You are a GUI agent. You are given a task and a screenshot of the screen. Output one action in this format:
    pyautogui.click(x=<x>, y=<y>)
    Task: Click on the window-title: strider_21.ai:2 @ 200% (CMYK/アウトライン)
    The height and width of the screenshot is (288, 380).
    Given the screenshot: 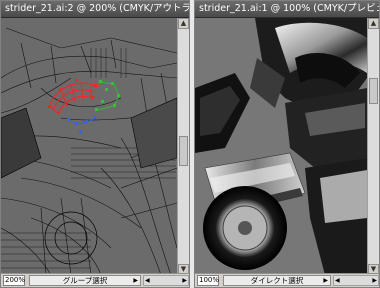 What is the action you would take?
    pyautogui.click(x=97, y=8)
    